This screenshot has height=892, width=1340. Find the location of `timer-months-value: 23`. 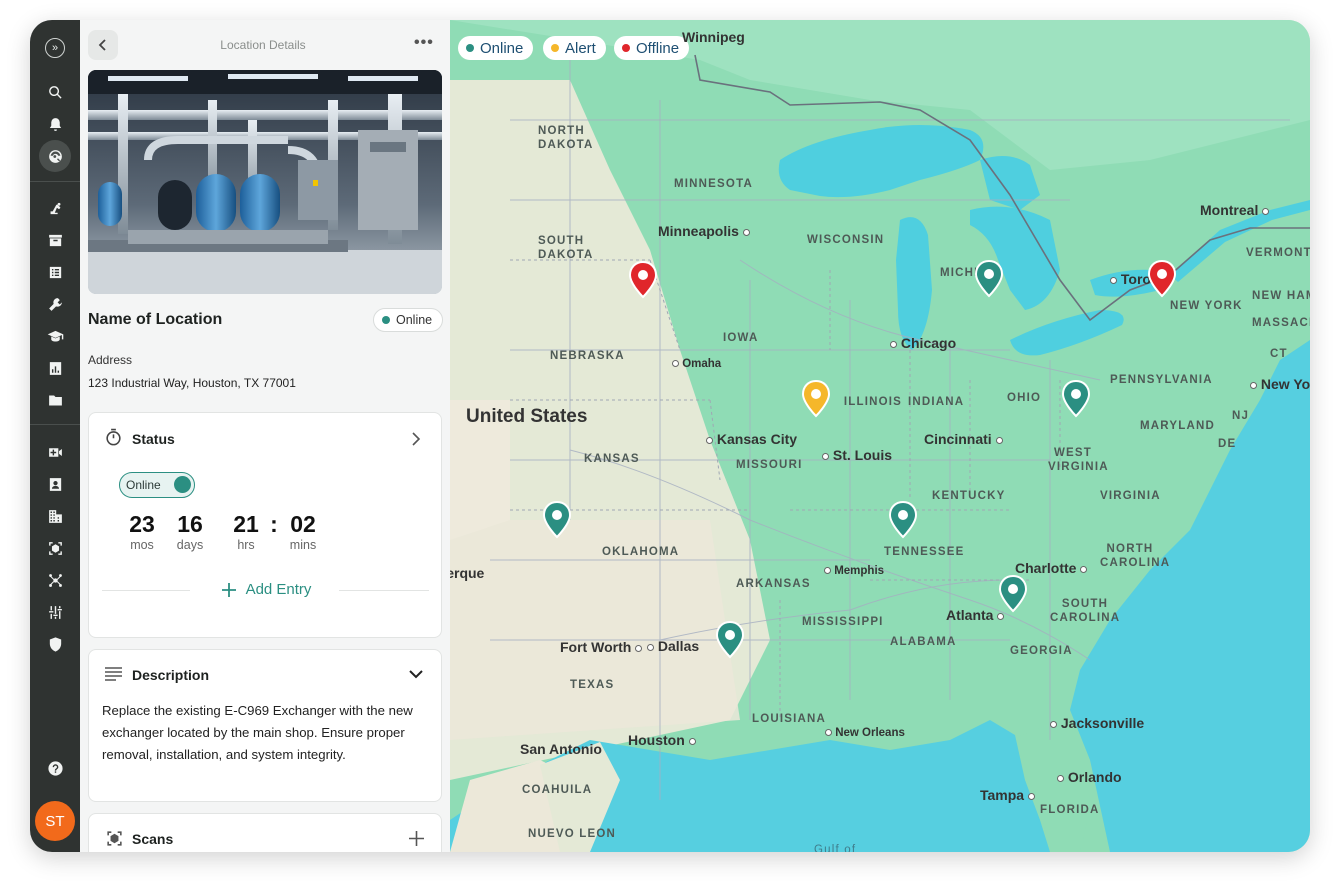

timer-months-value: 23 is located at coordinates (142, 524).